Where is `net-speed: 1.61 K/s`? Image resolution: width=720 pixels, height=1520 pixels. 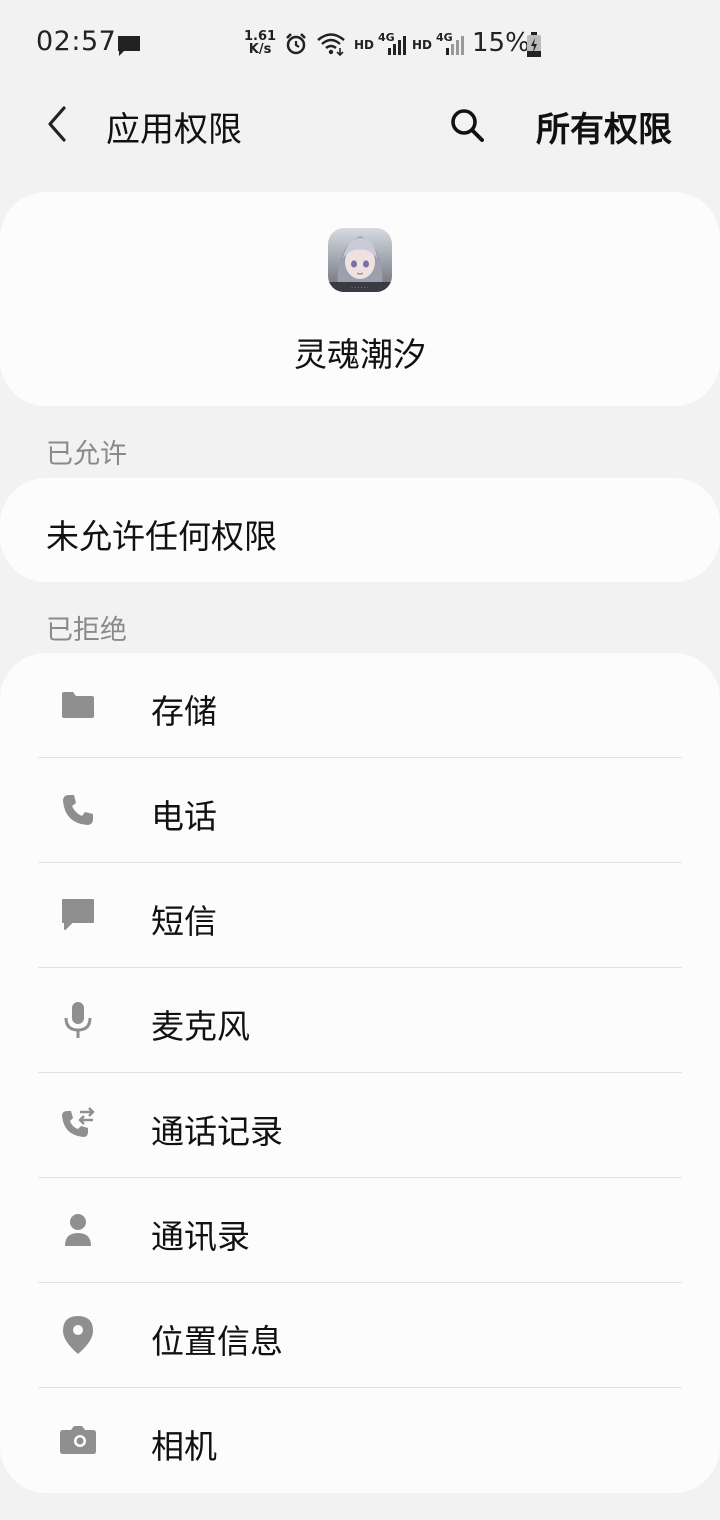
net-speed: 1.61 K/s is located at coordinates (260, 43).